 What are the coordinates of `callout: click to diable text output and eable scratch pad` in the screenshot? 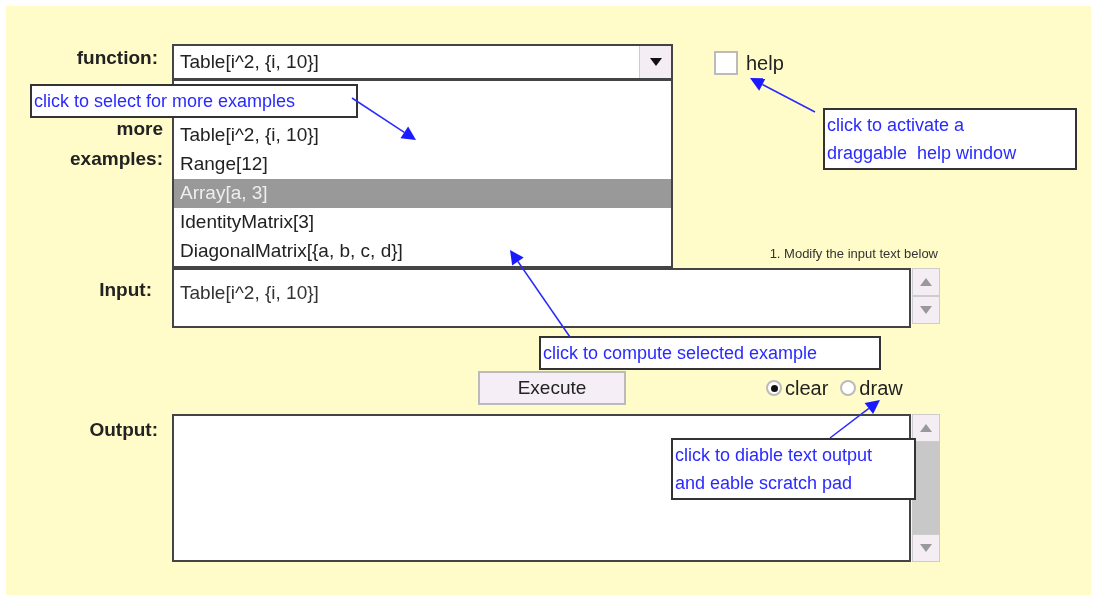 It's located at (793, 469).